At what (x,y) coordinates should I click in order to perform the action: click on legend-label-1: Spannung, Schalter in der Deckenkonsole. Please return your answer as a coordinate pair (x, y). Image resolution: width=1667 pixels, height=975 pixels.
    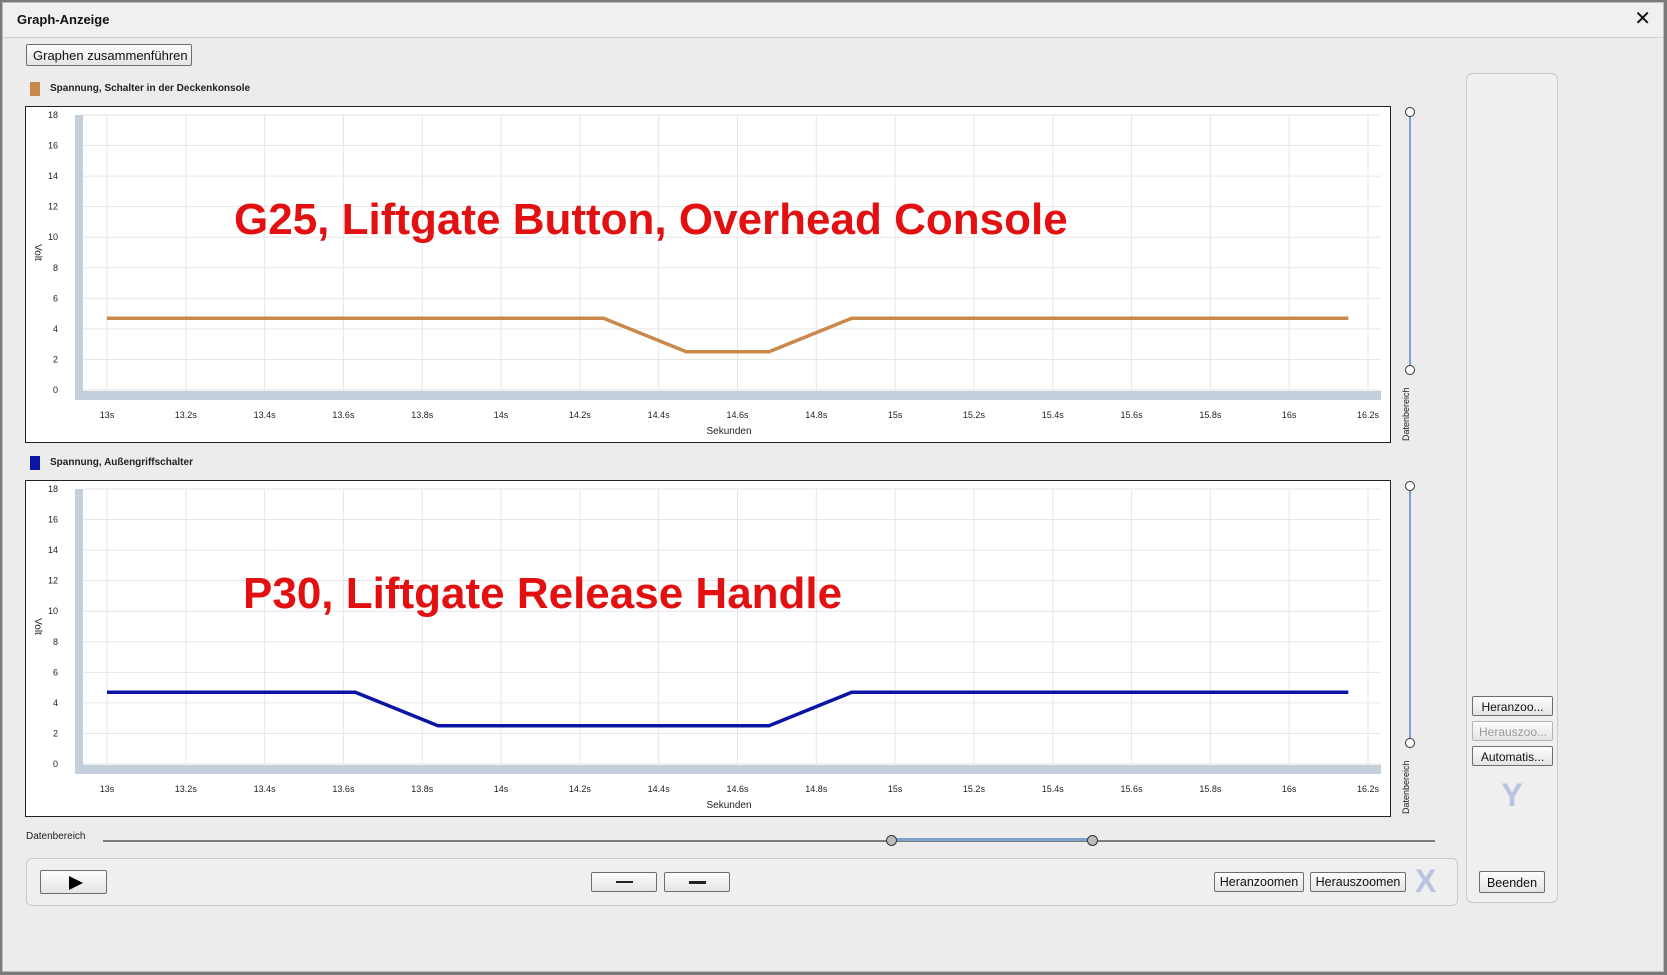
    Looking at the image, I should click on (150, 88).